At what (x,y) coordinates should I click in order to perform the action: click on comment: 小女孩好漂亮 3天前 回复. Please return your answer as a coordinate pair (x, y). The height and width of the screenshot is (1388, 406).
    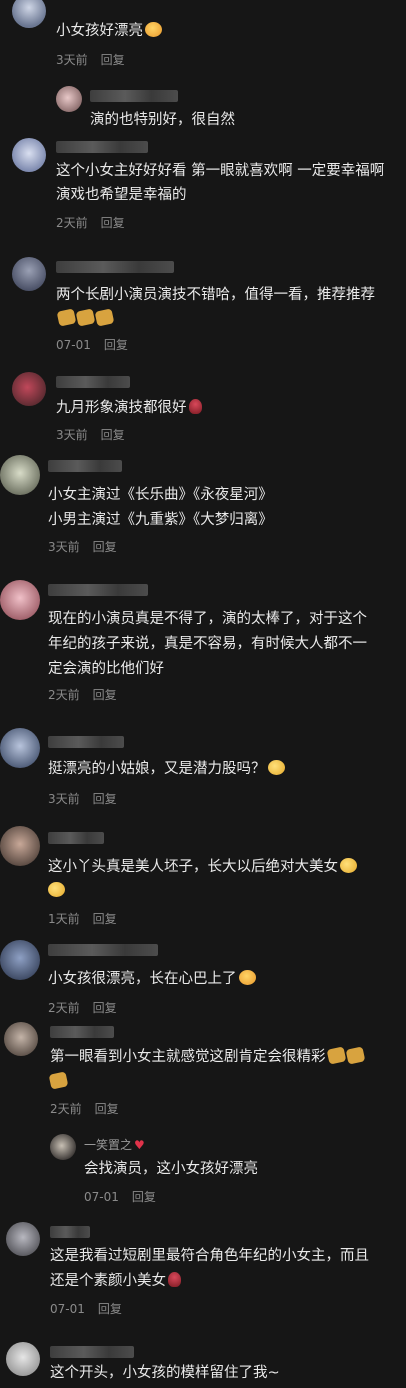
    Looking at the image, I should click on (203, 36).